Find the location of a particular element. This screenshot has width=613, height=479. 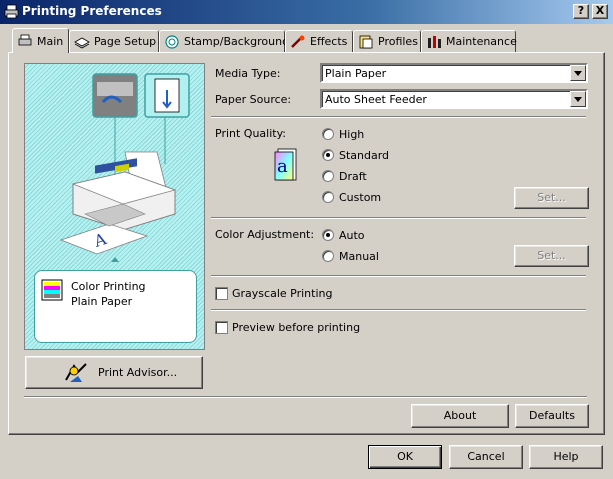

tab-main: Main is located at coordinates (40, 40).